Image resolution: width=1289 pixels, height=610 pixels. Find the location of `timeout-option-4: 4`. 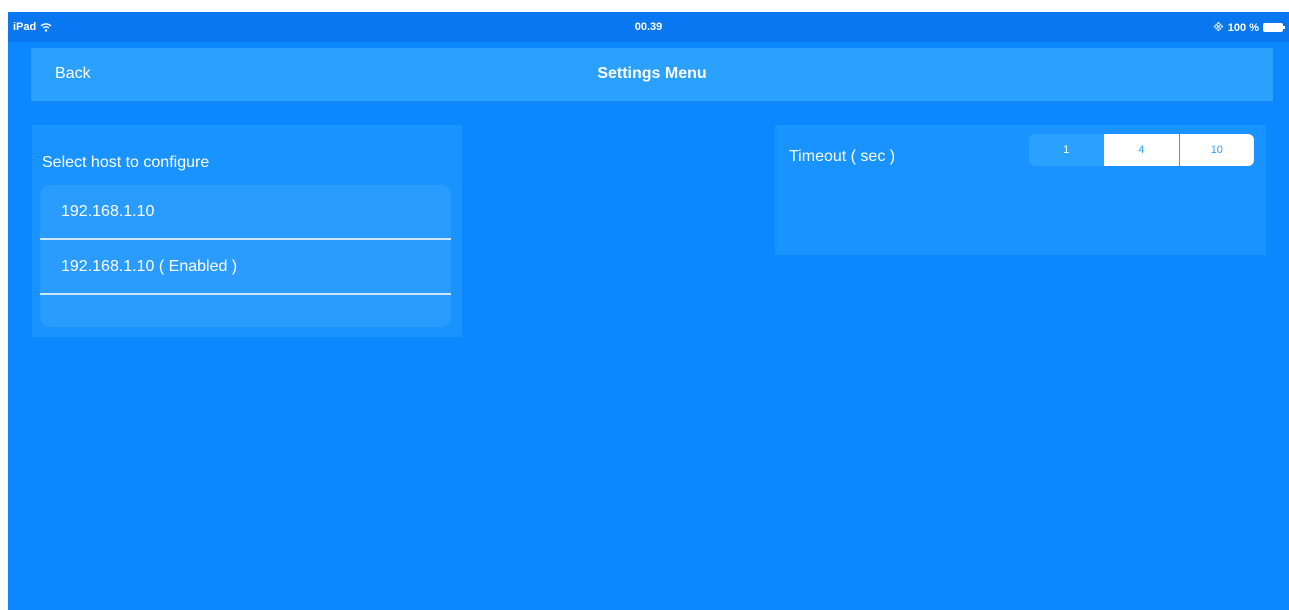

timeout-option-4: 4 is located at coordinates (1141, 150).